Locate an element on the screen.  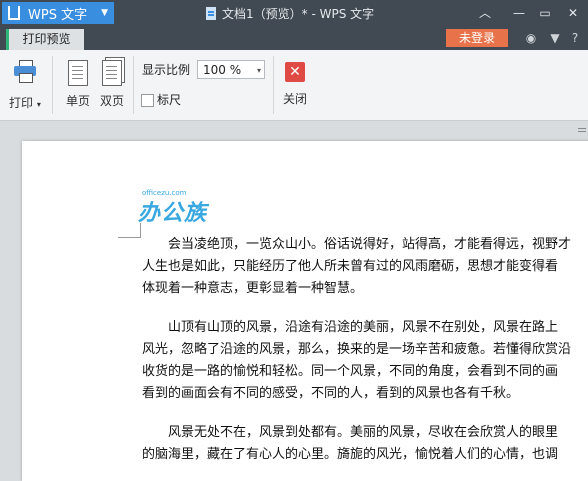
login-button: 未登录 is located at coordinates (477, 38).